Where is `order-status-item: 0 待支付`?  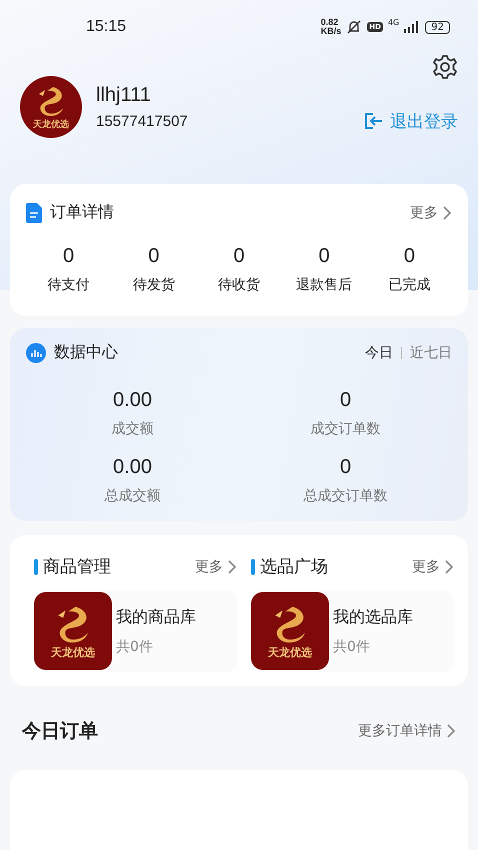
order-status-item: 0 待支付 is located at coordinates (69, 269).